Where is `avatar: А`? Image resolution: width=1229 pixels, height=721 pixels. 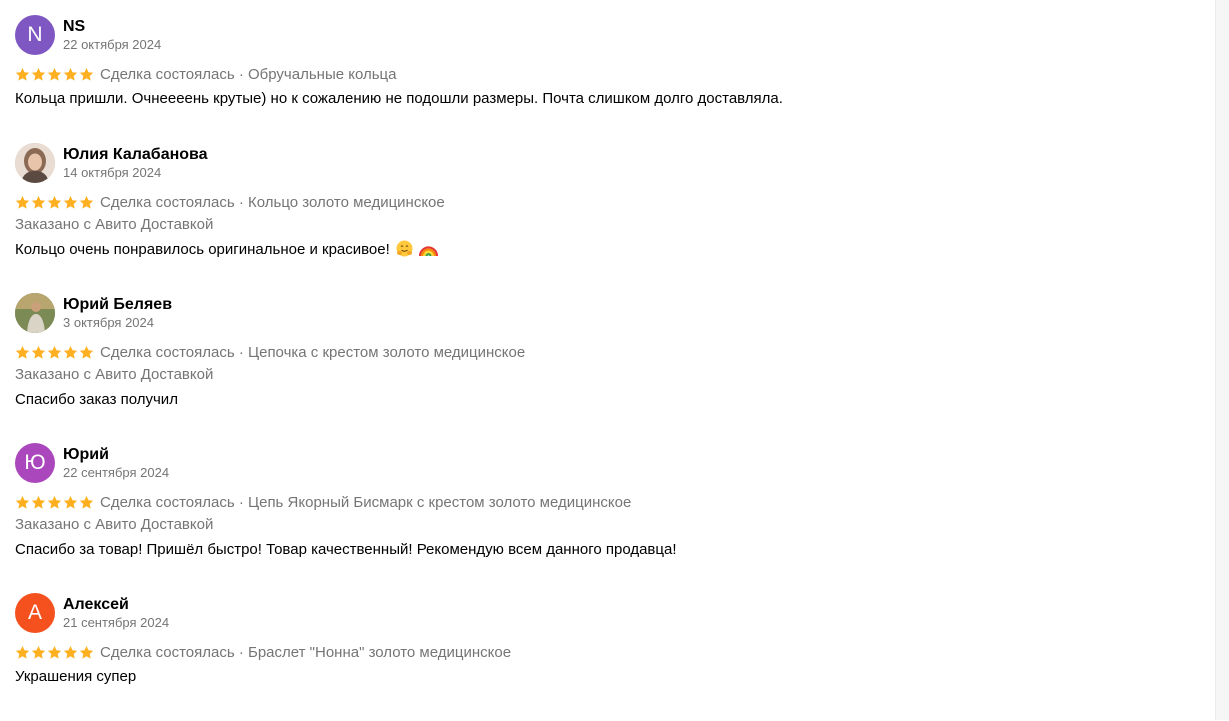 avatar: А is located at coordinates (35, 613).